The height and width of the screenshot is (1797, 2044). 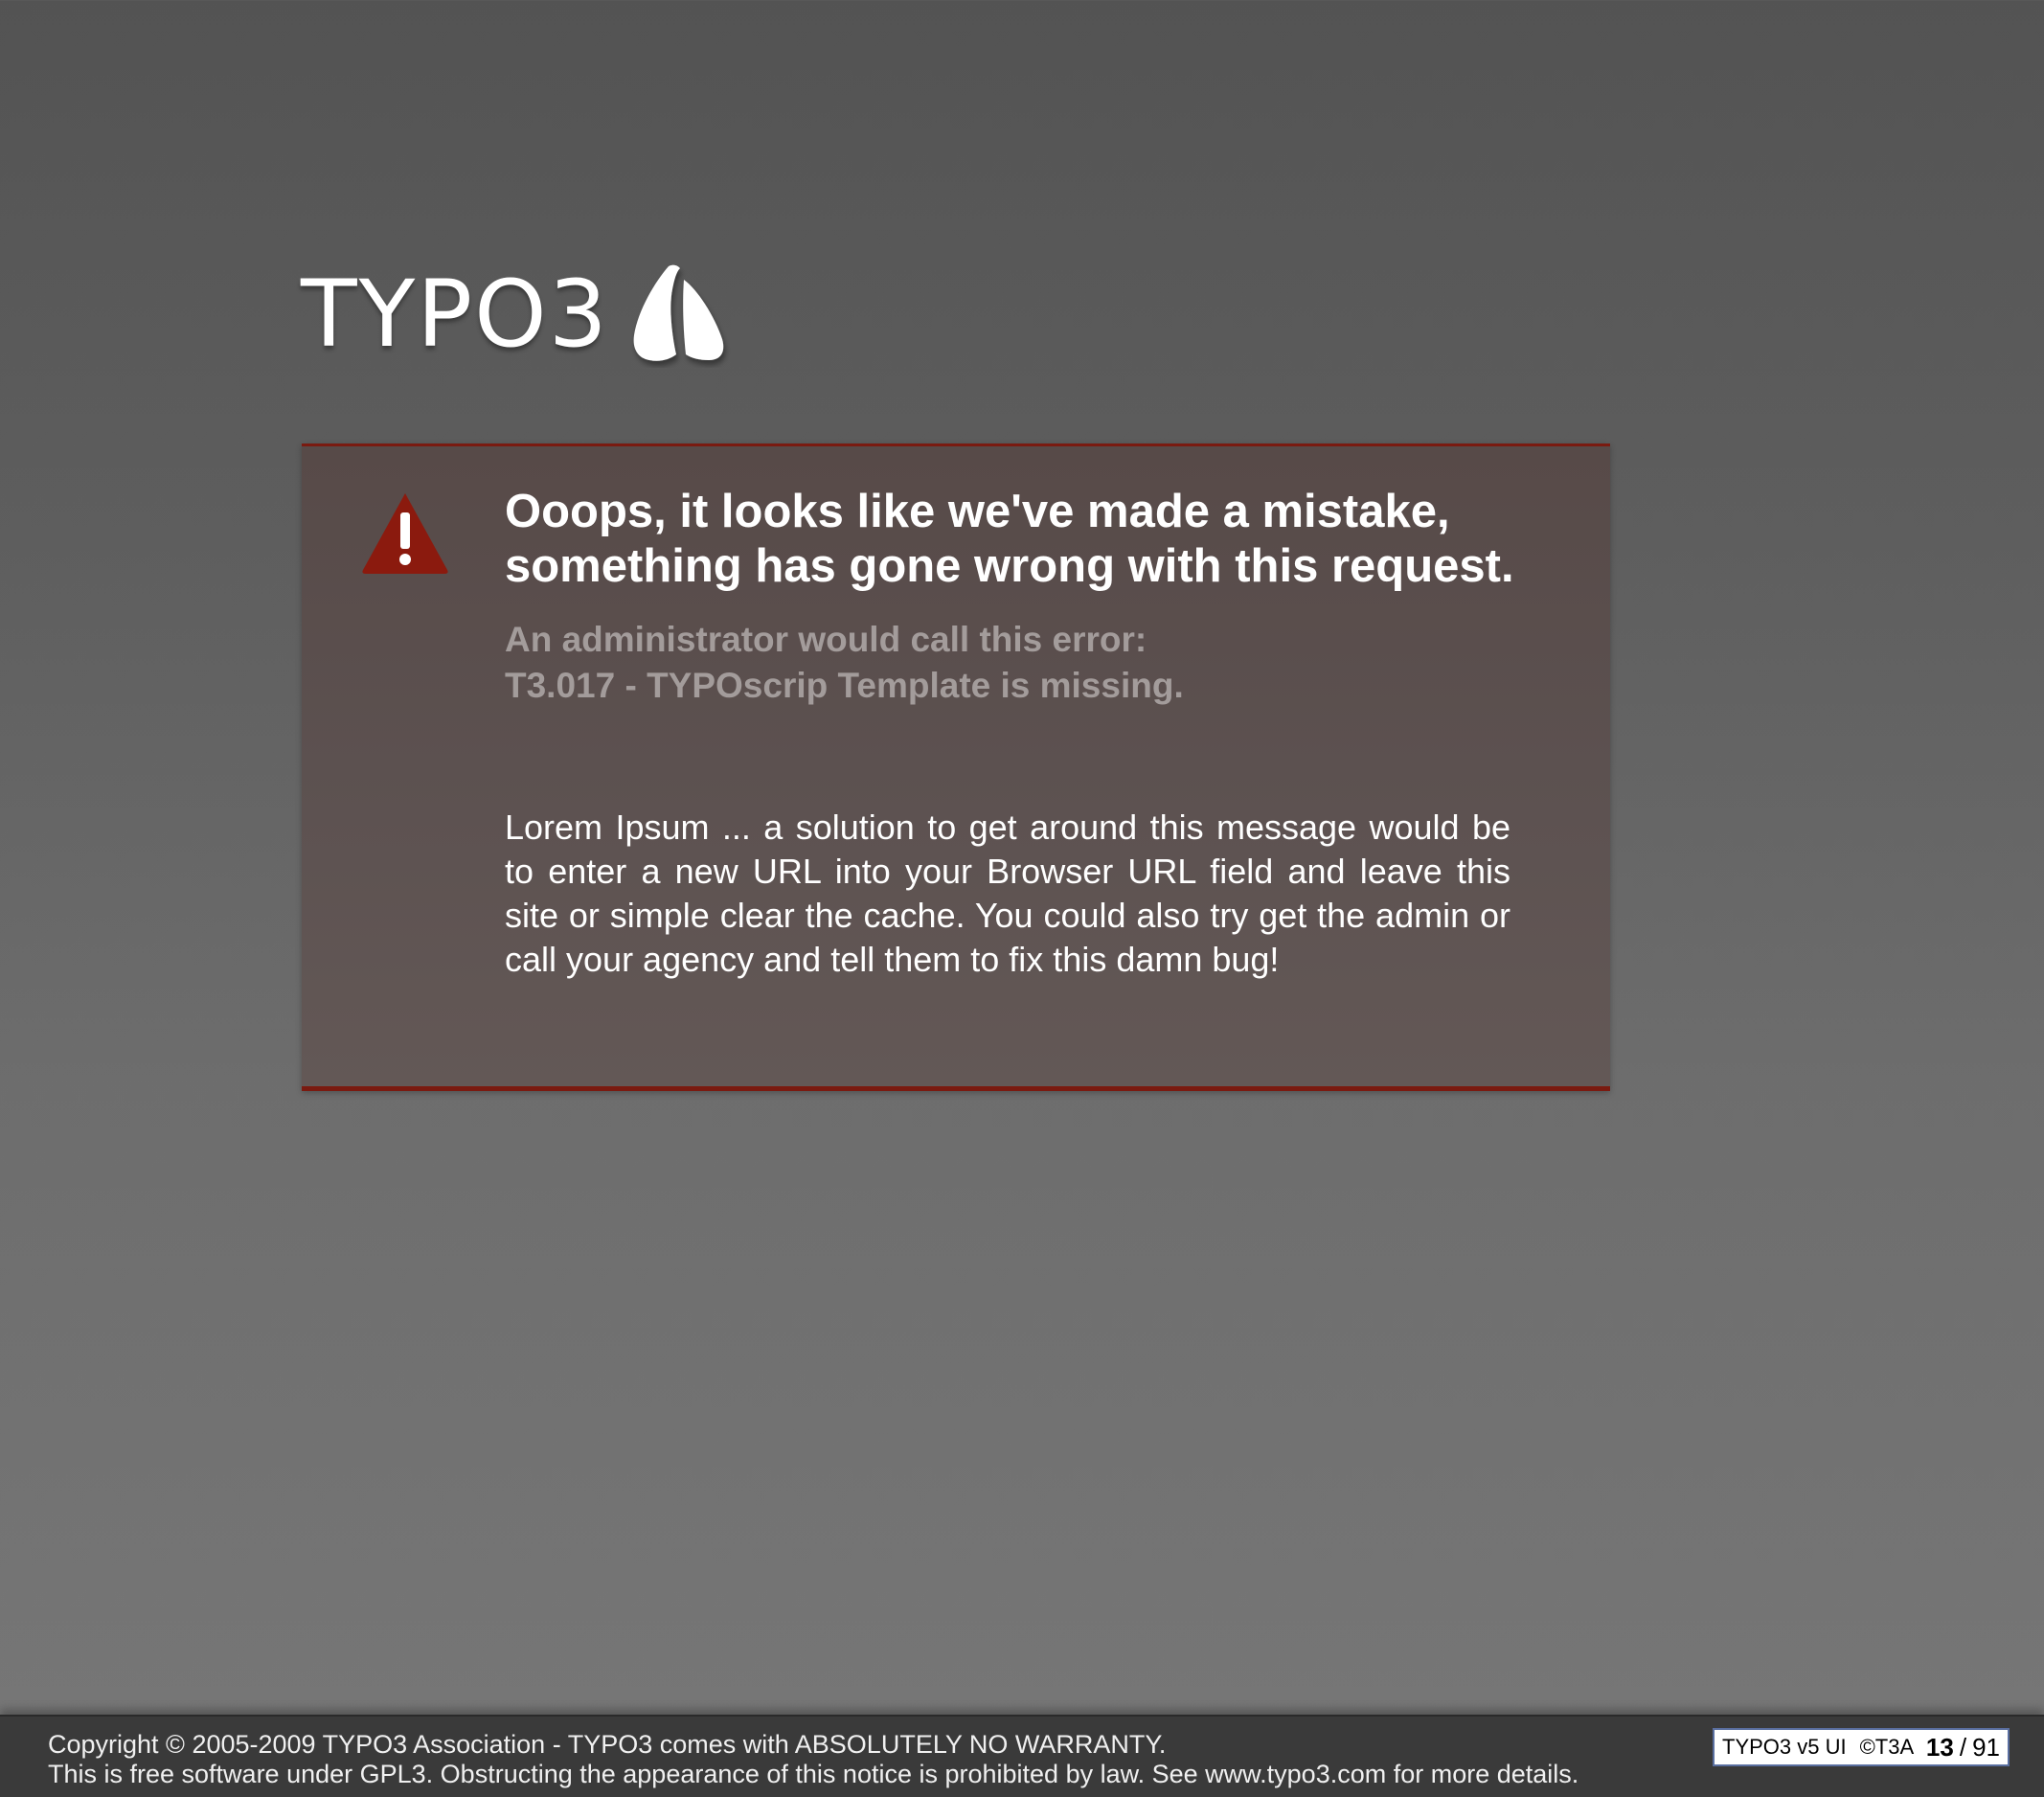 I want to click on typo3-logo: TYPO3, so click(x=516, y=314).